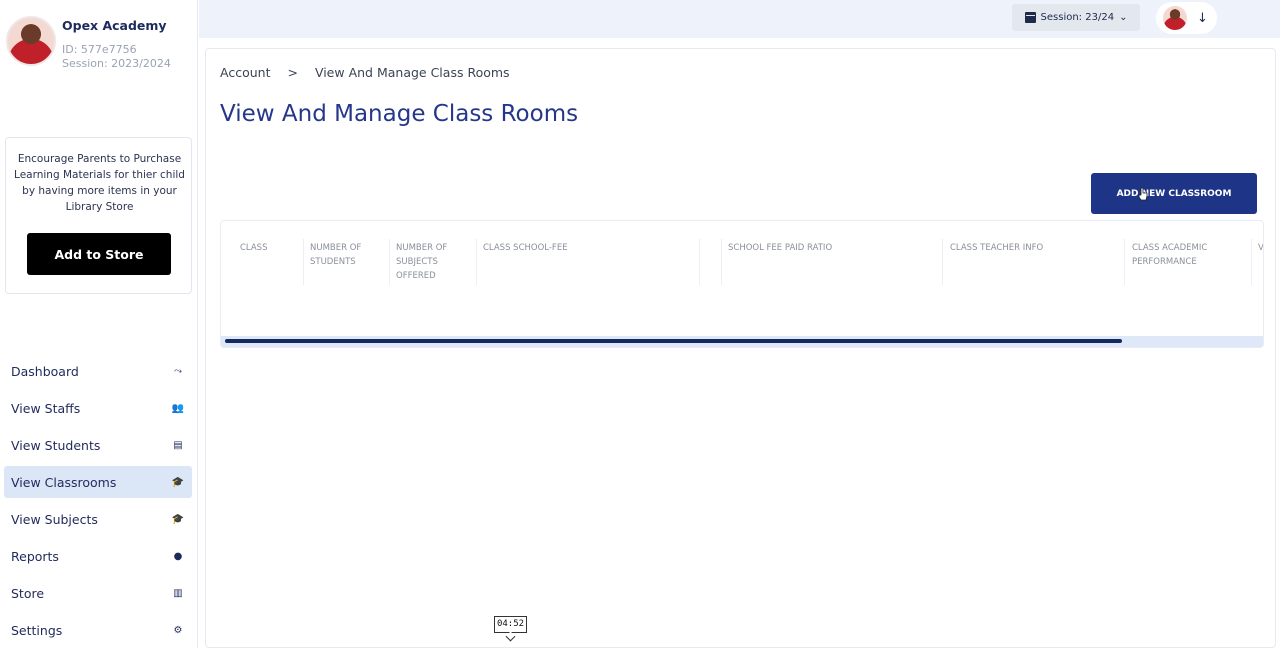 The image size is (1280, 648). I want to click on sidebar-item-label: Dashboard, so click(45, 371).